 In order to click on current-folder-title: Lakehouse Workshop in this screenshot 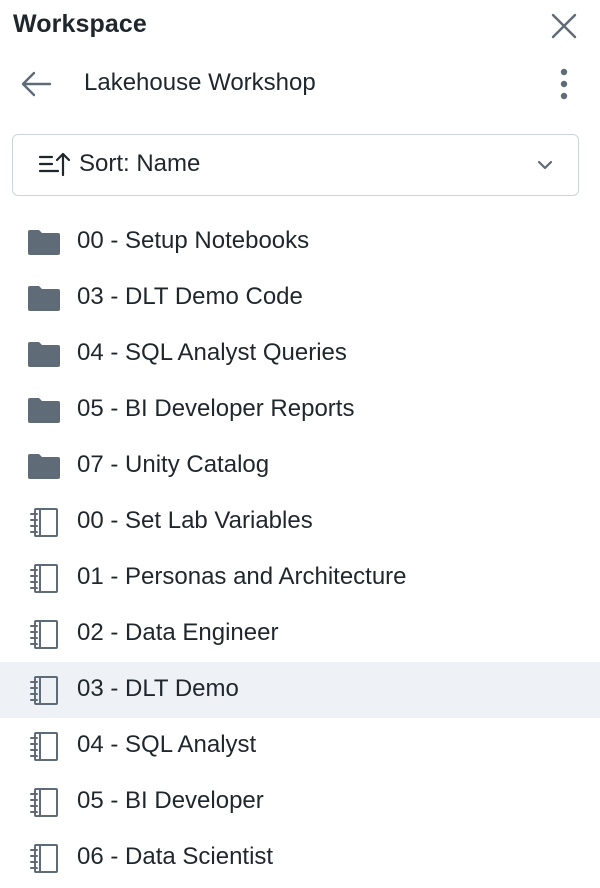, I will do `click(200, 82)`.